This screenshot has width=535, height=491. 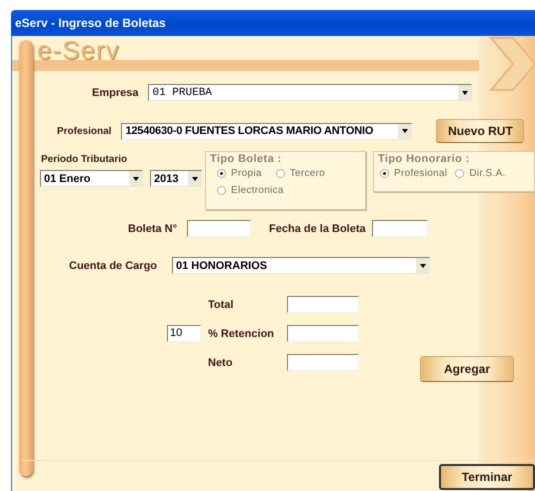 I want to click on professional-dropdown: 12540630-0 FUENTES LORCAS MARIO ANTONIO, so click(x=266, y=131).